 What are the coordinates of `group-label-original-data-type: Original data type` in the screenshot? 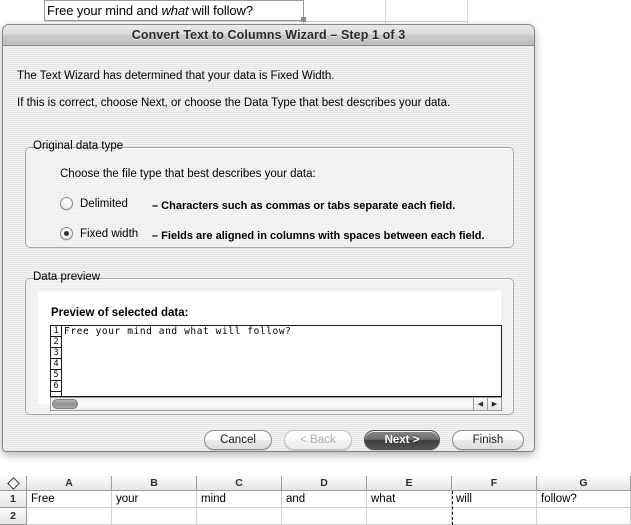 It's located at (78, 146).